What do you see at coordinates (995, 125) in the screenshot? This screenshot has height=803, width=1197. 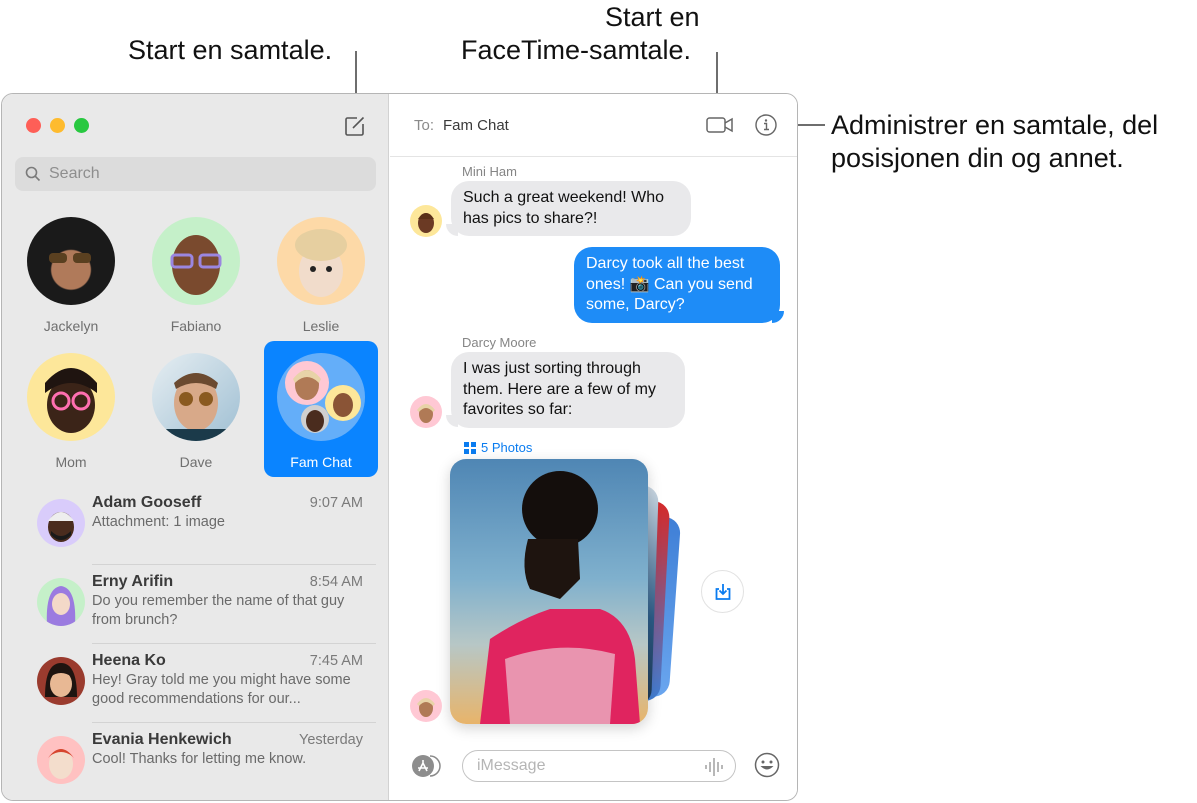 I see `callout-details-1: Administrer en samtale, del` at bounding box center [995, 125].